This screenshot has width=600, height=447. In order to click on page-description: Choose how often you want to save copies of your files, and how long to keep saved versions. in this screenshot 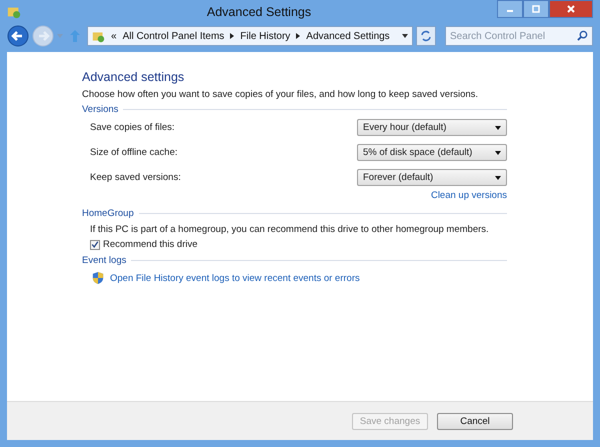, I will do `click(281, 94)`.